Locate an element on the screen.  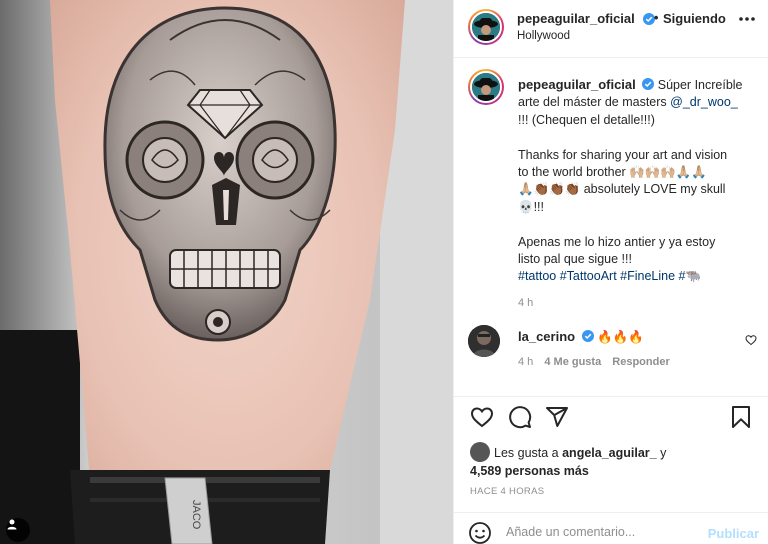
comment-item: la_cerino 🔥🔥🔥 4 h 4 Me gusta Responder is located at coordinates (615, 346).